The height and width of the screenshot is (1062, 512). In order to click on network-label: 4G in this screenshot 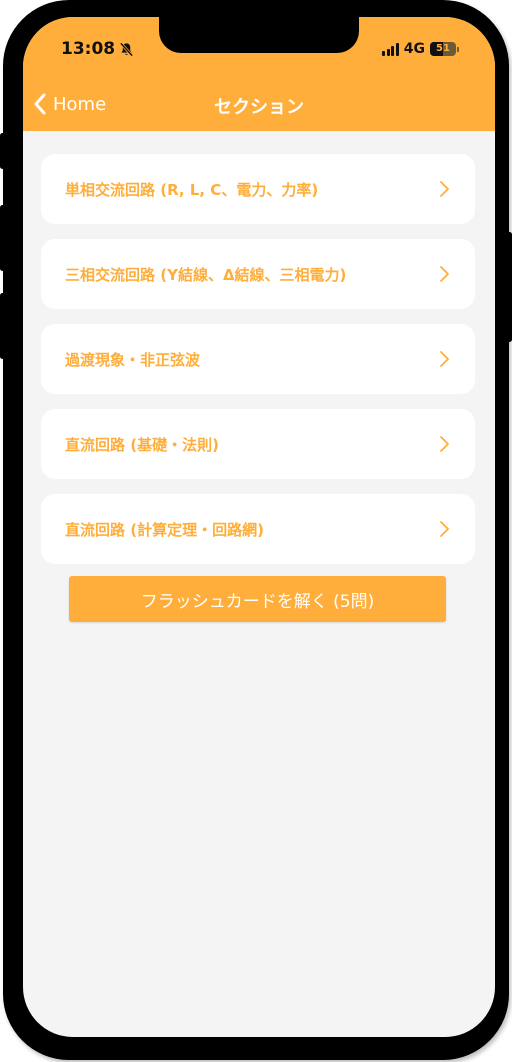, I will do `click(414, 49)`.